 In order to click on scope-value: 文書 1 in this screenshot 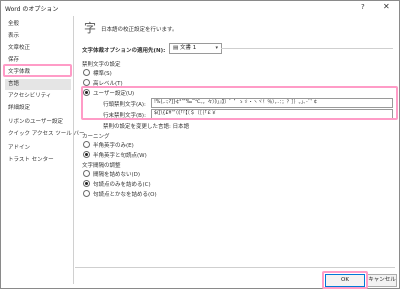, I will do `click(188, 48)`.